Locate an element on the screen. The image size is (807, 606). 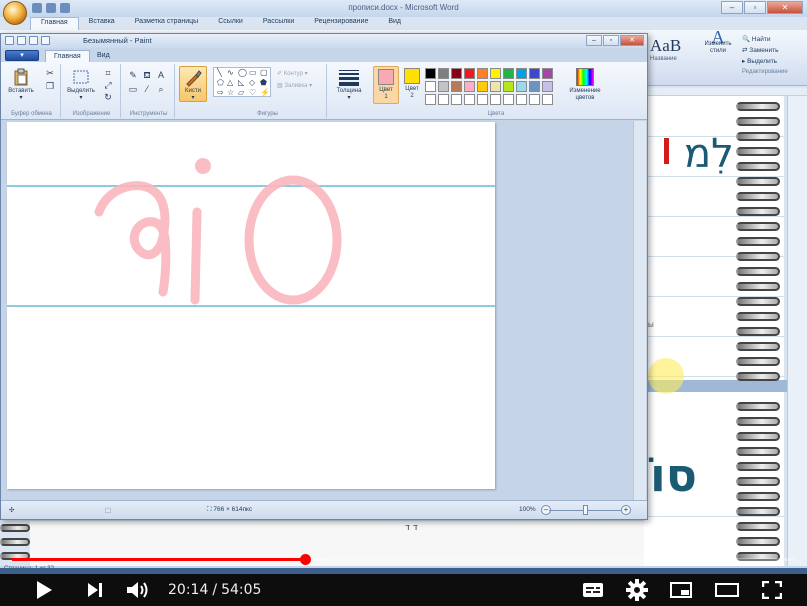
copy-icon: ❐ is located at coordinates (50, 86).